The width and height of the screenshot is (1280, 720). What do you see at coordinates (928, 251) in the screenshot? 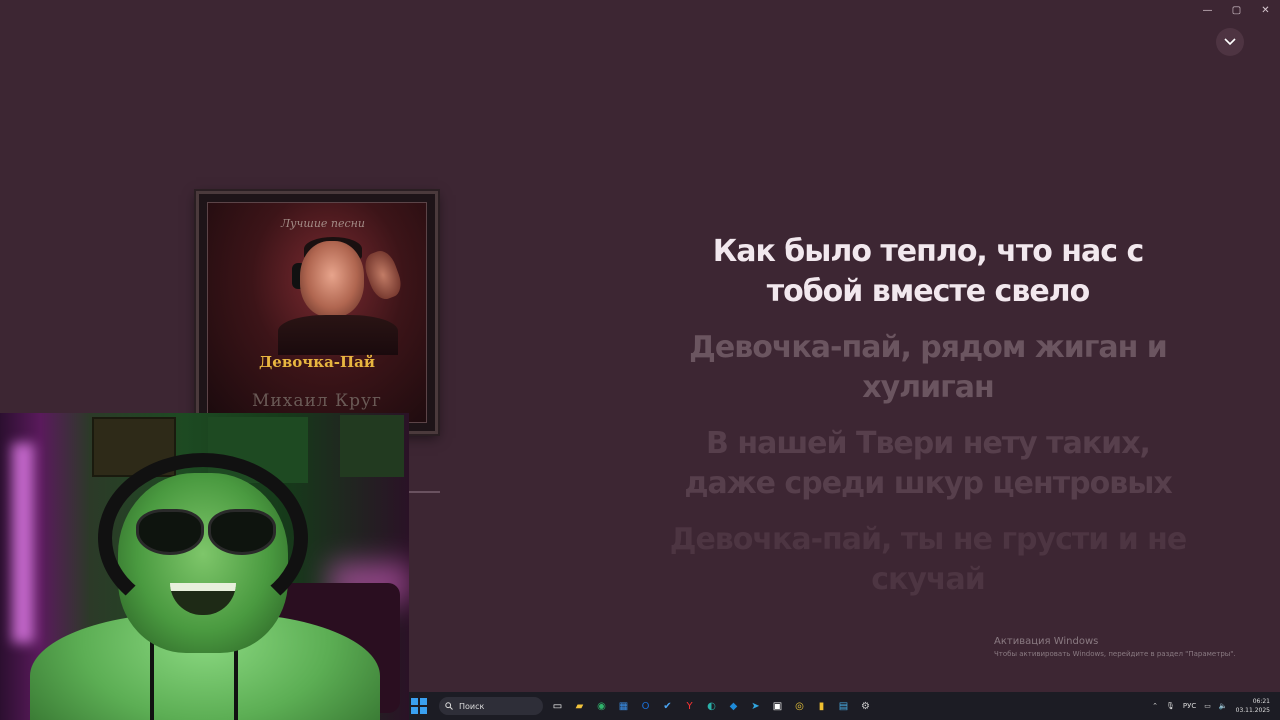
I see `lyric-text: Как было тепло, что нас с` at bounding box center [928, 251].